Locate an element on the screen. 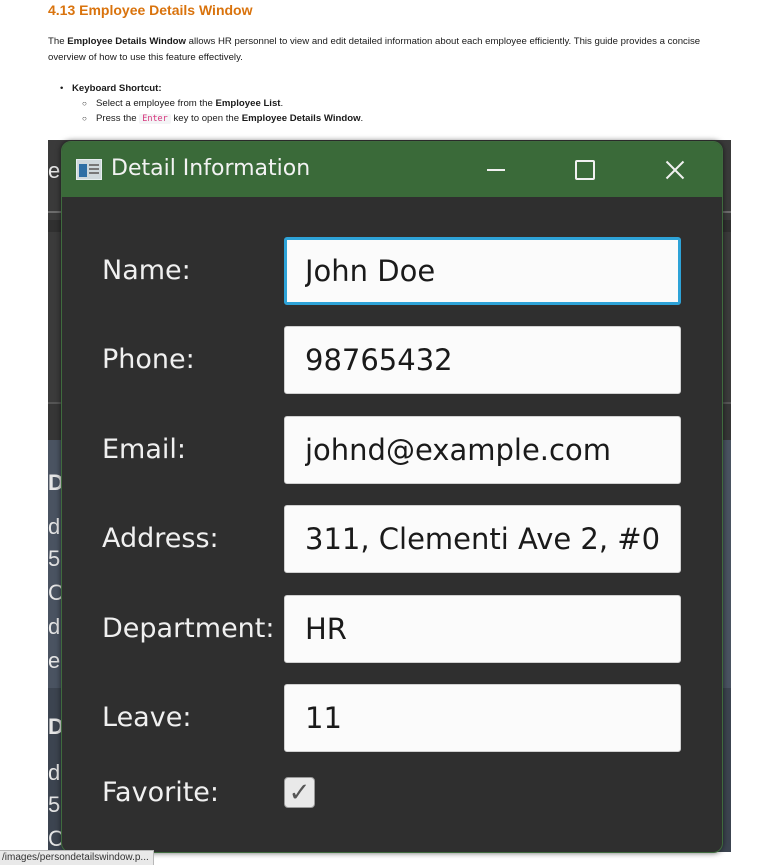 Image resolution: width=774 pixels, height=865 pixels. leave-label: Leave: is located at coordinates (147, 717).